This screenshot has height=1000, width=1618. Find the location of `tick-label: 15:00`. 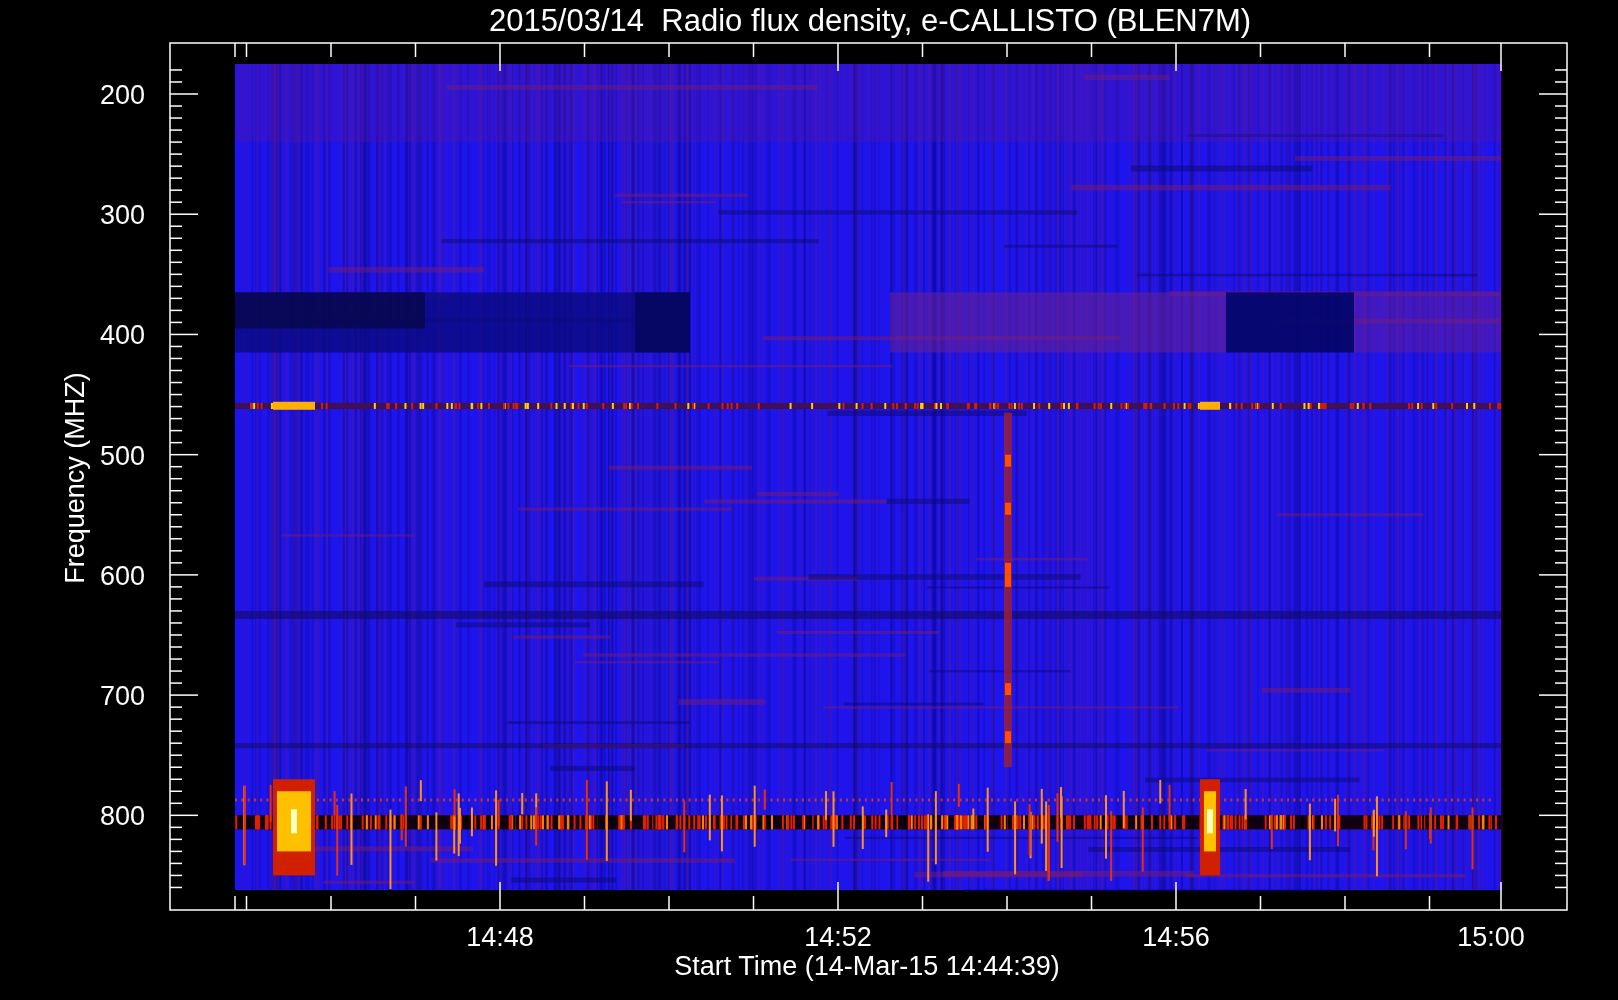

tick-label: 15:00 is located at coordinates (1491, 937).